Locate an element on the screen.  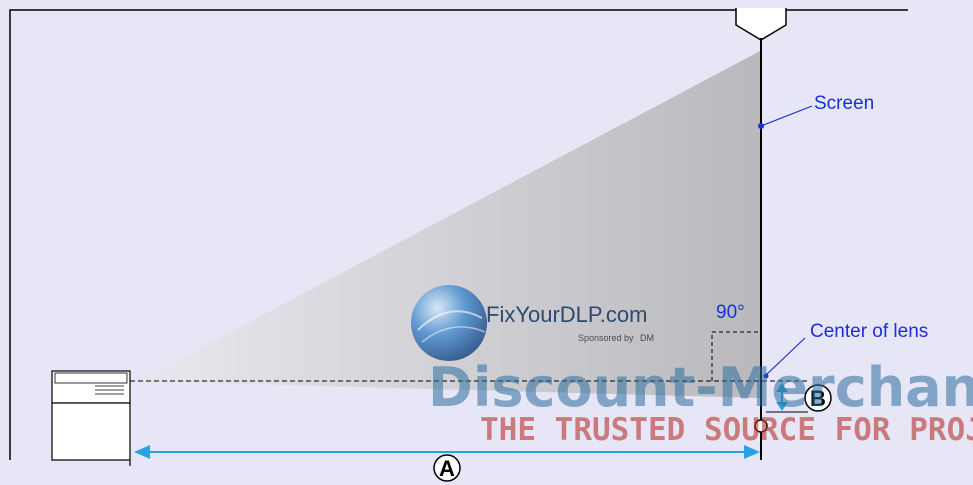
angle-label: 90° is located at coordinates (730, 312).